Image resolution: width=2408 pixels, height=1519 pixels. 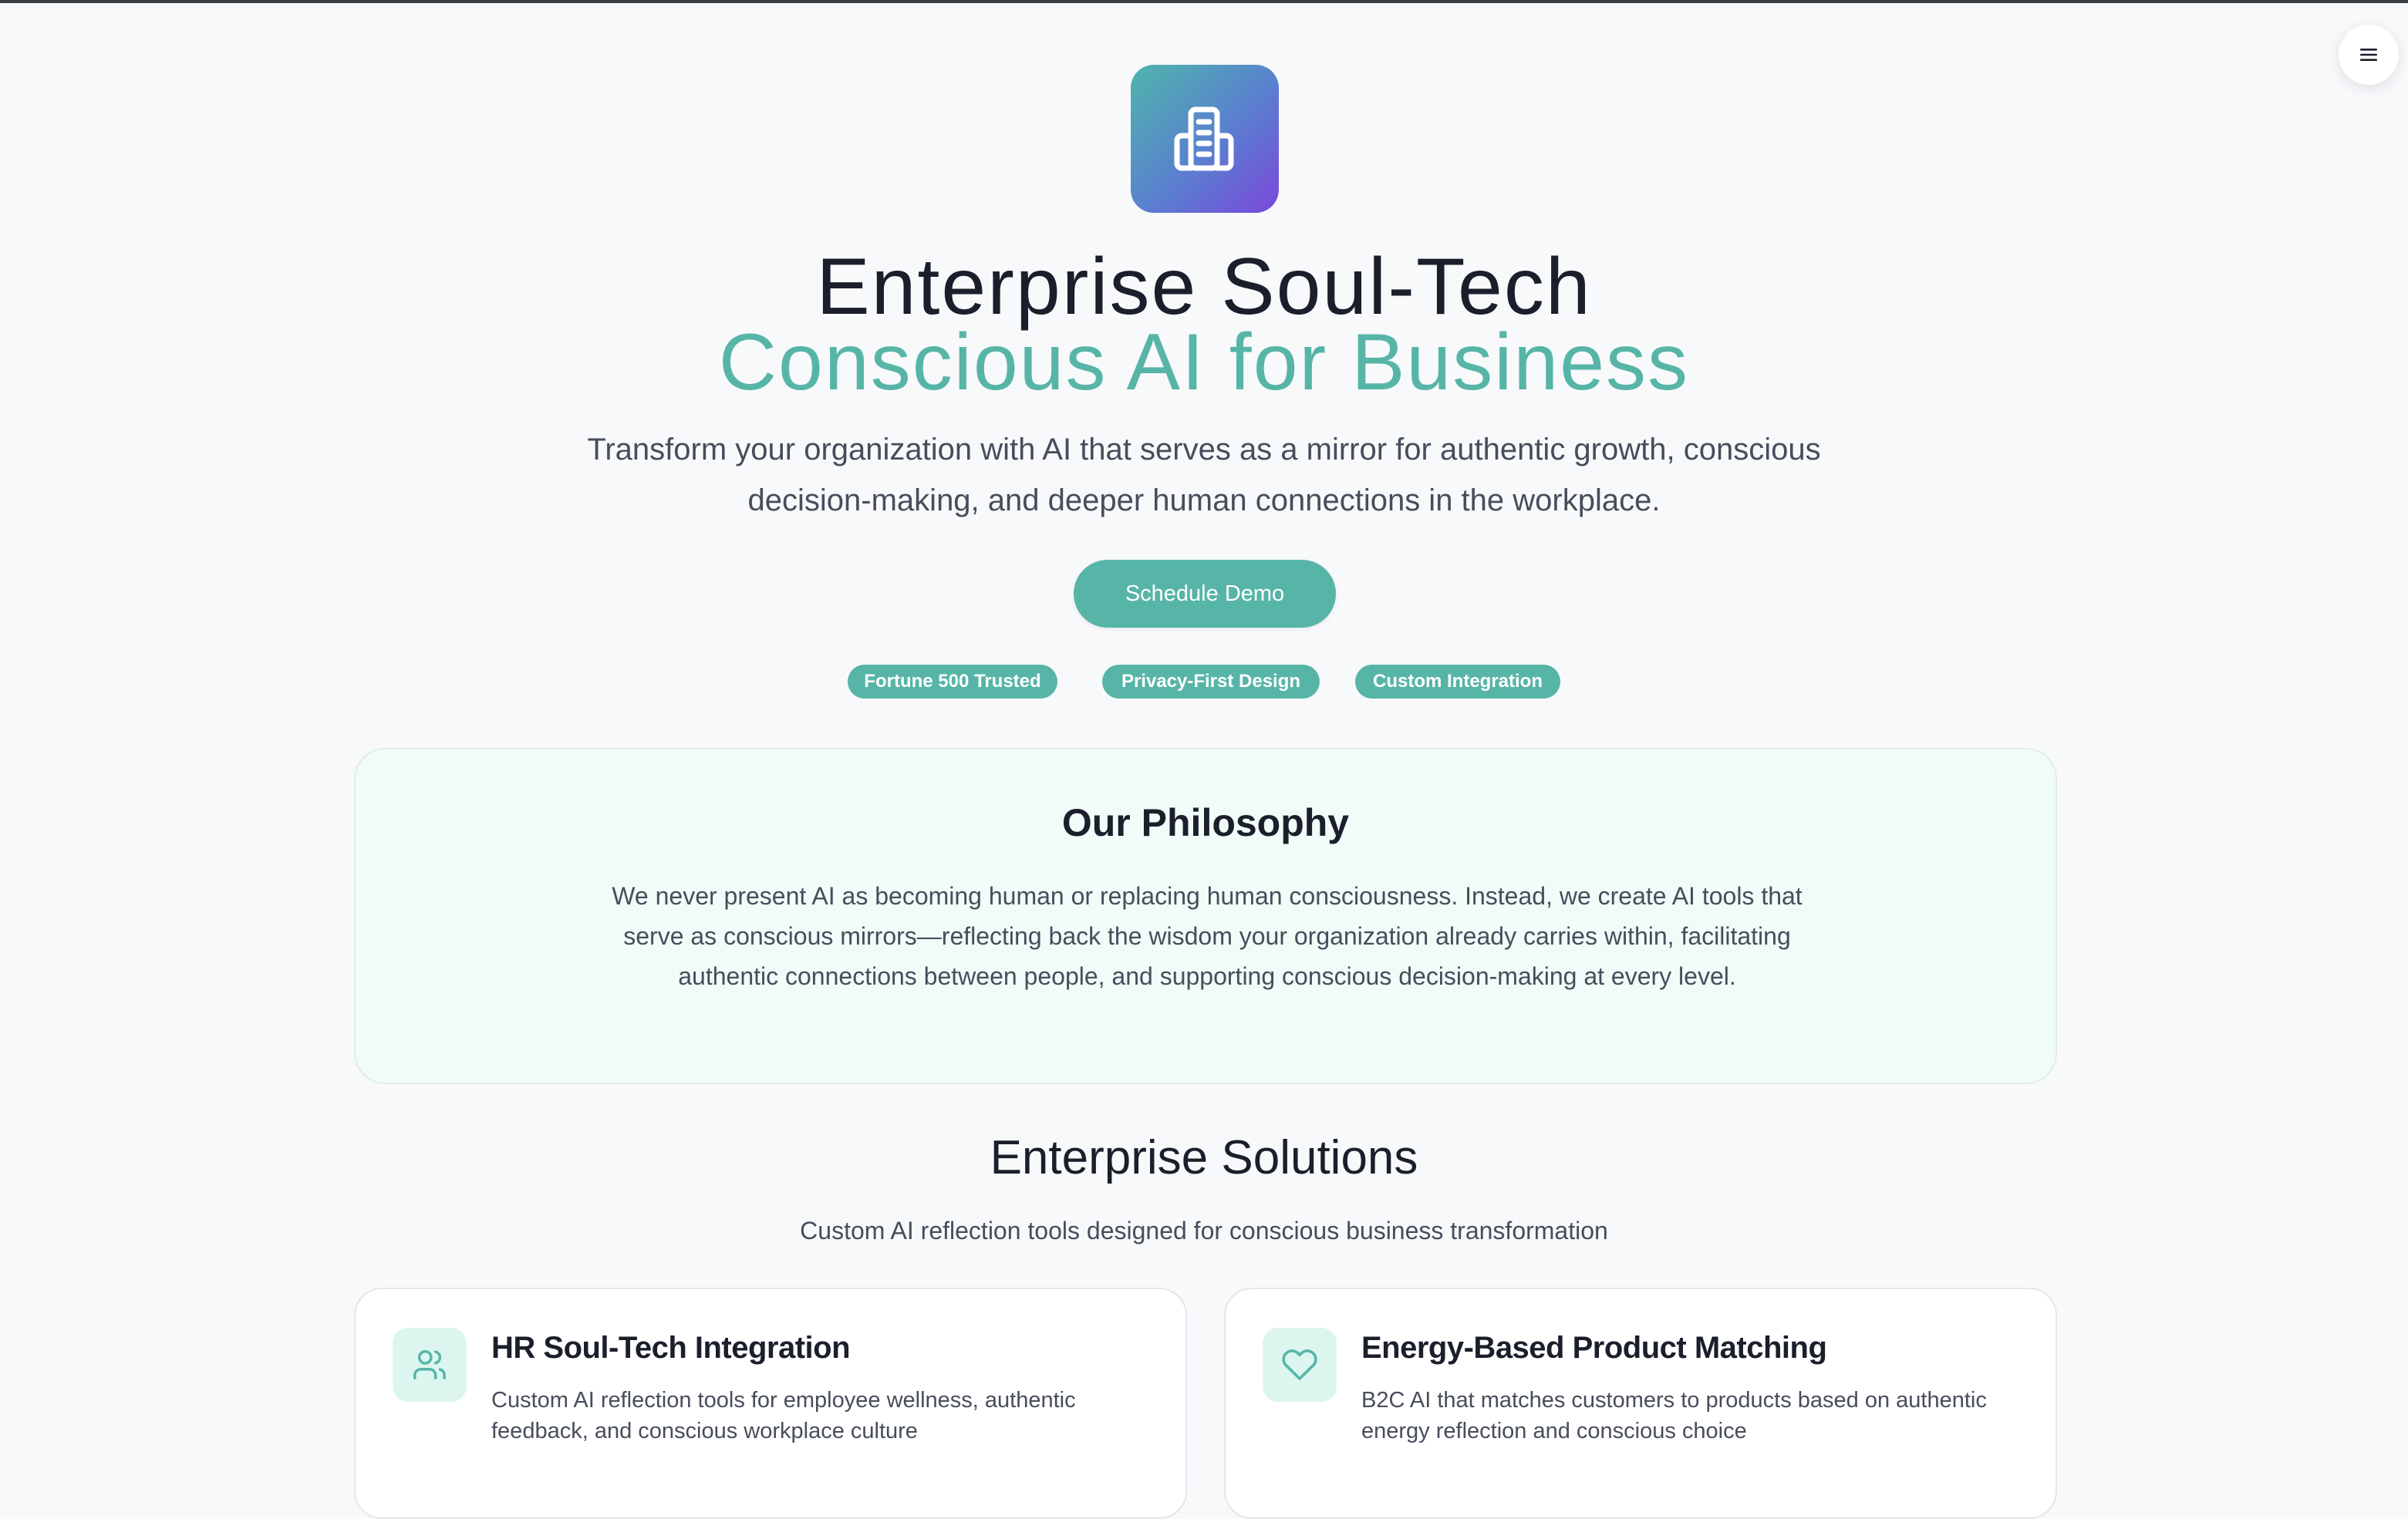 What do you see at coordinates (1204, 1) in the screenshot?
I see `top-border` at bounding box center [1204, 1].